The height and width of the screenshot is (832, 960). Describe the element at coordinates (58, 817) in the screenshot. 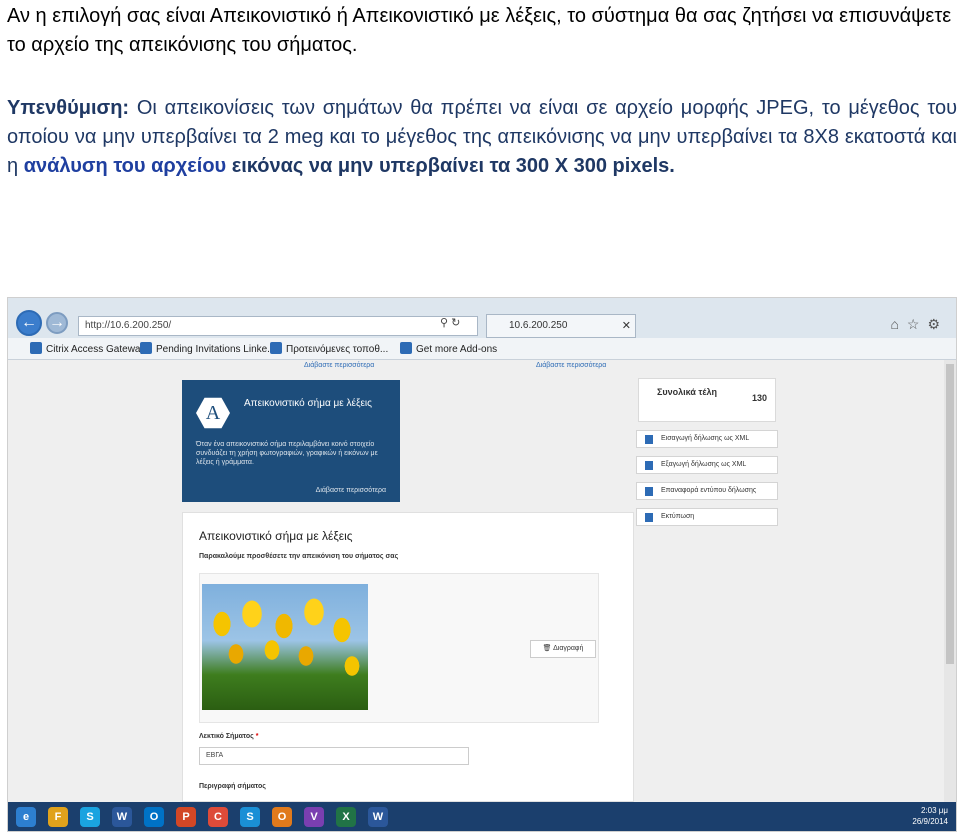

I see `folder-icon: F` at that location.